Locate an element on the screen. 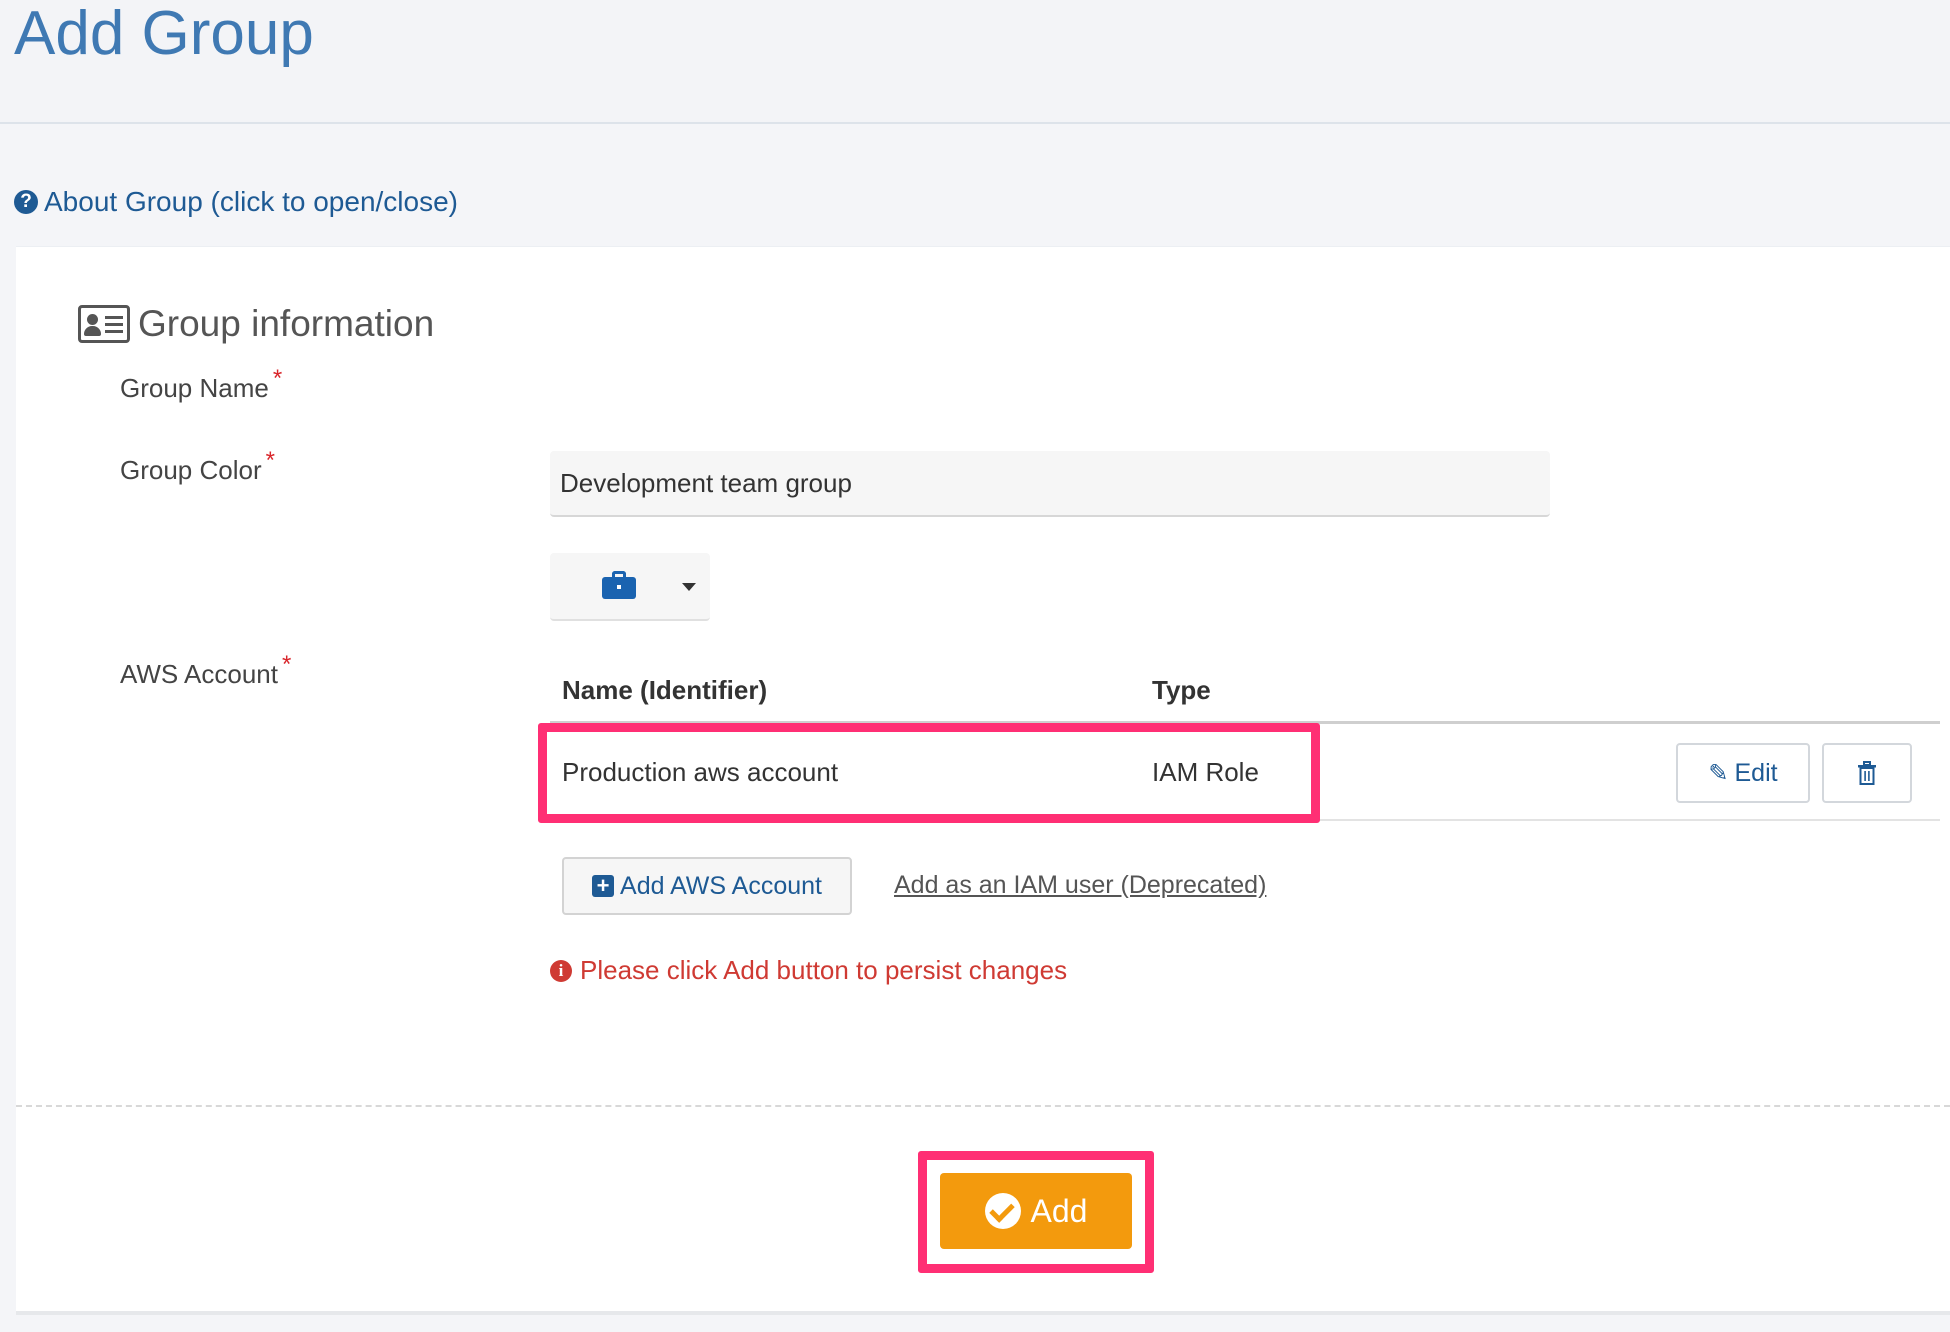 The height and width of the screenshot is (1332, 1950). add-iam-user-link: Add as an IAM user (Deprecated) is located at coordinates (1080, 885).